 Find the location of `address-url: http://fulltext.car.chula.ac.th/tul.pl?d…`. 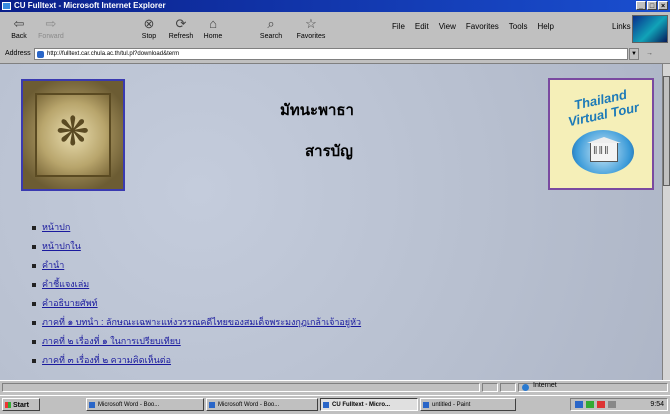

address-url: http://fulltext.car.chula.ac.th/tul.pl?d… is located at coordinates (113, 54).